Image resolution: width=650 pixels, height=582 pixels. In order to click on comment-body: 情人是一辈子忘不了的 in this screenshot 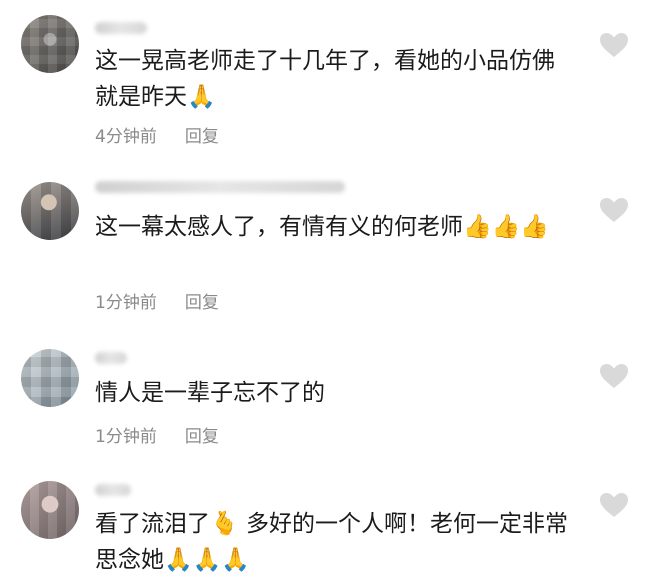, I will do `click(210, 393)`.